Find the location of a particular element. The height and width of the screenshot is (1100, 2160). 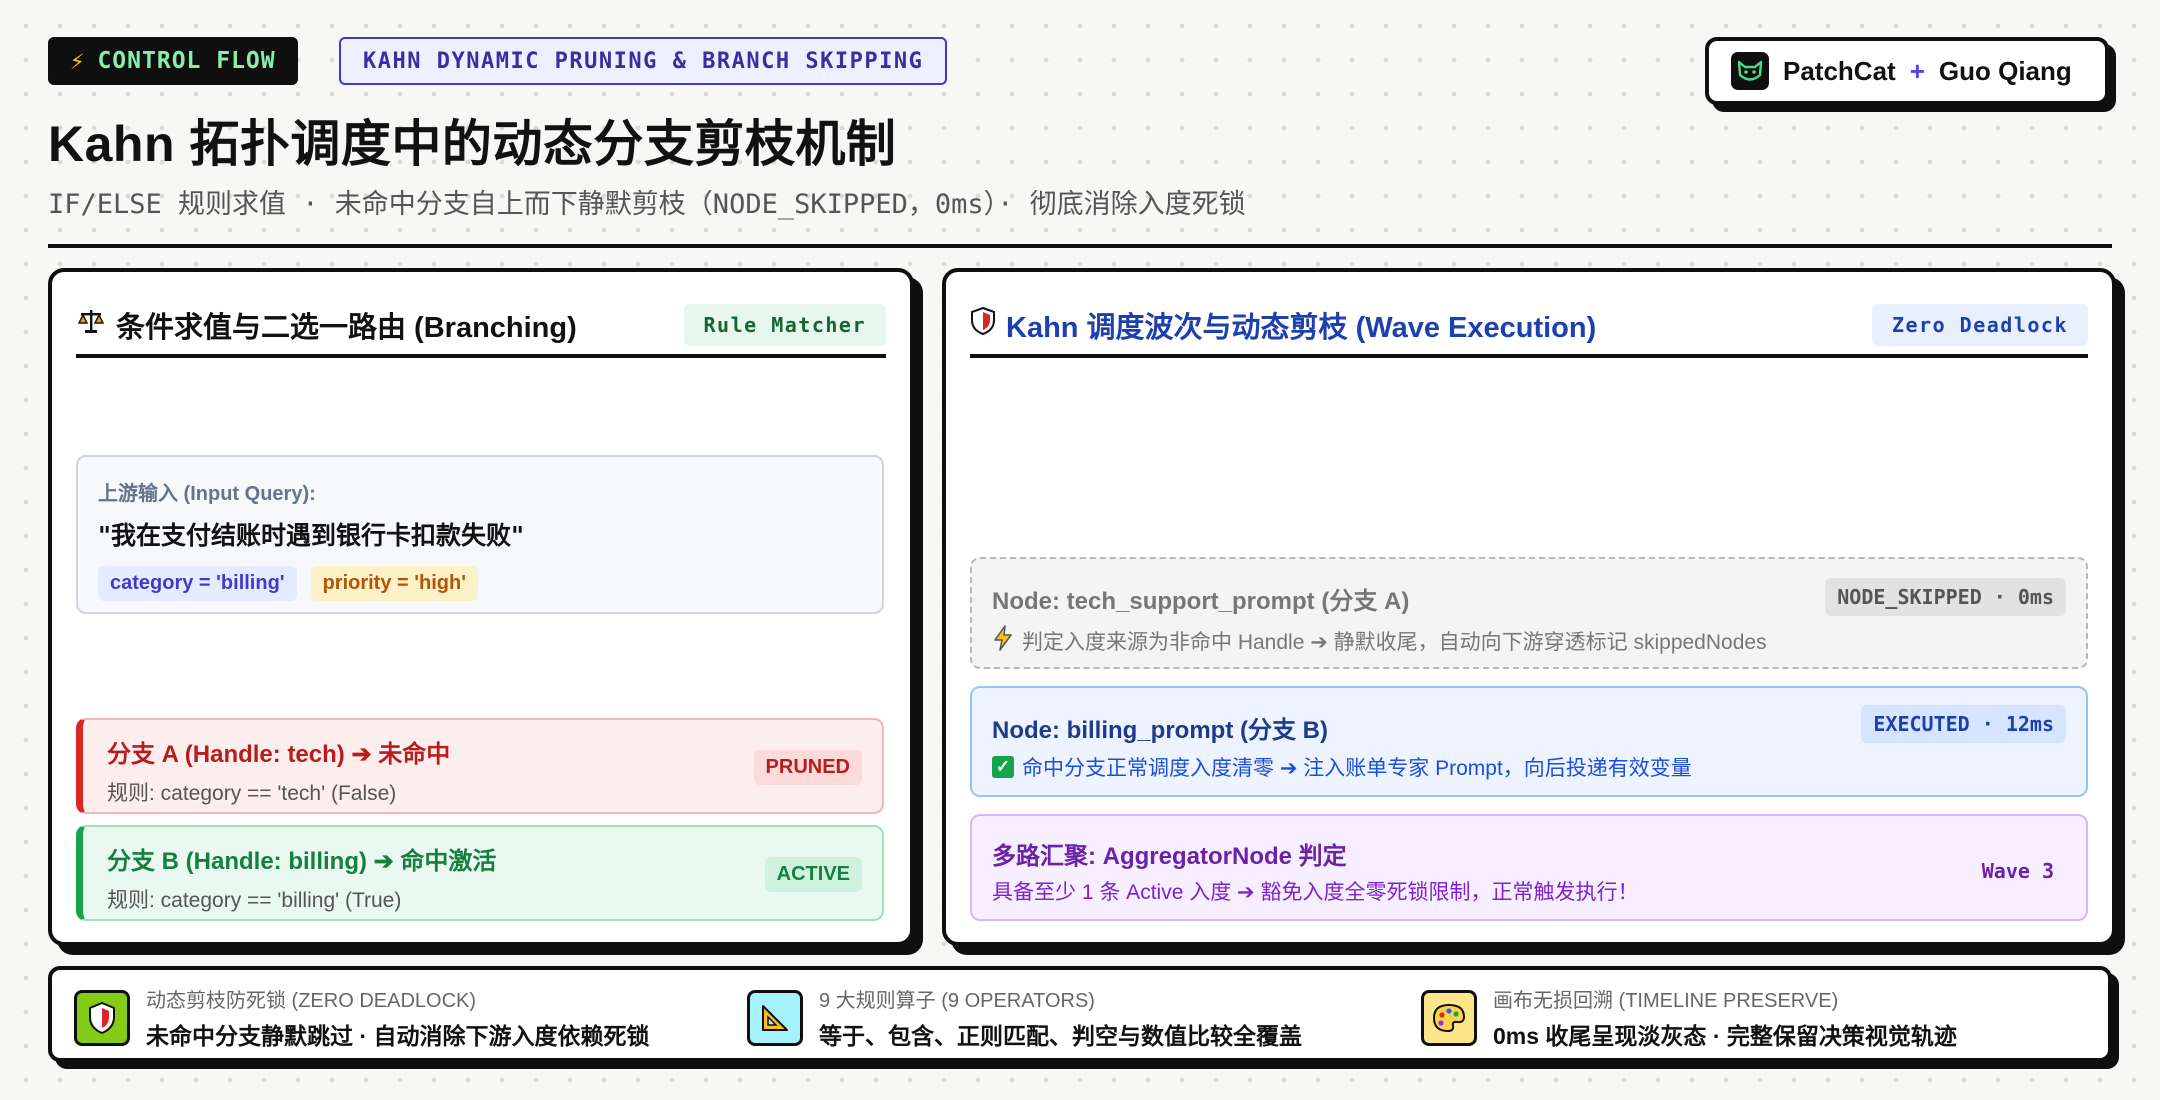

node-aggregator-desc-row: 具备至少 1 条 Active 入度 ➔ 豁免入度全零死锁限制，正常触发执行！ is located at coordinates (1315, 891).